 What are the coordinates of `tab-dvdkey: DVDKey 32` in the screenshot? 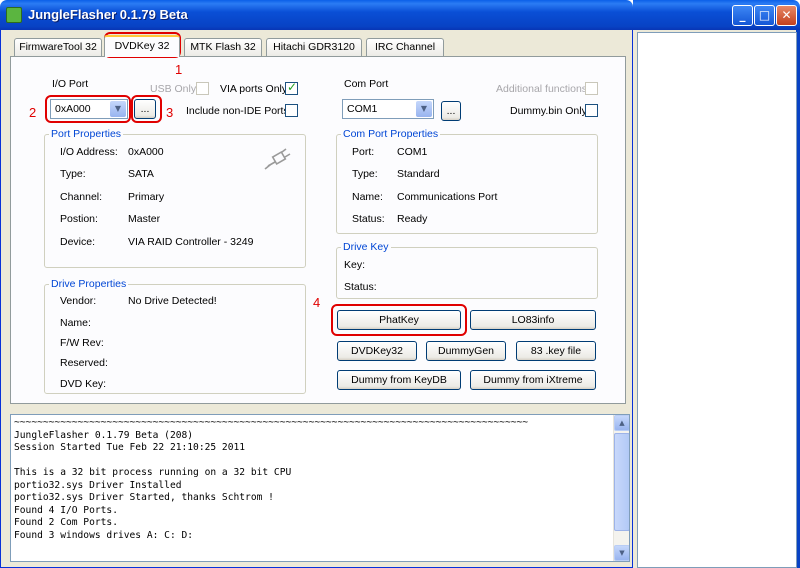 It's located at (142, 46).